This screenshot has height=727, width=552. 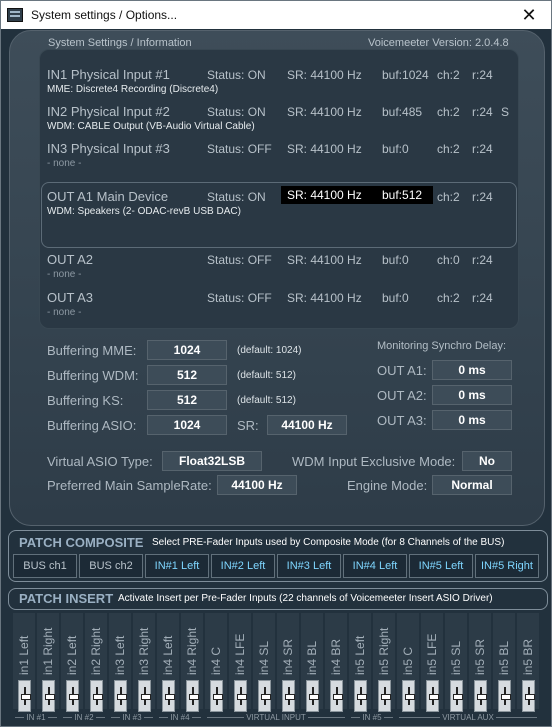 I want to click on patch-composite-button: IN#3 Left, so click(x=309, y=566).